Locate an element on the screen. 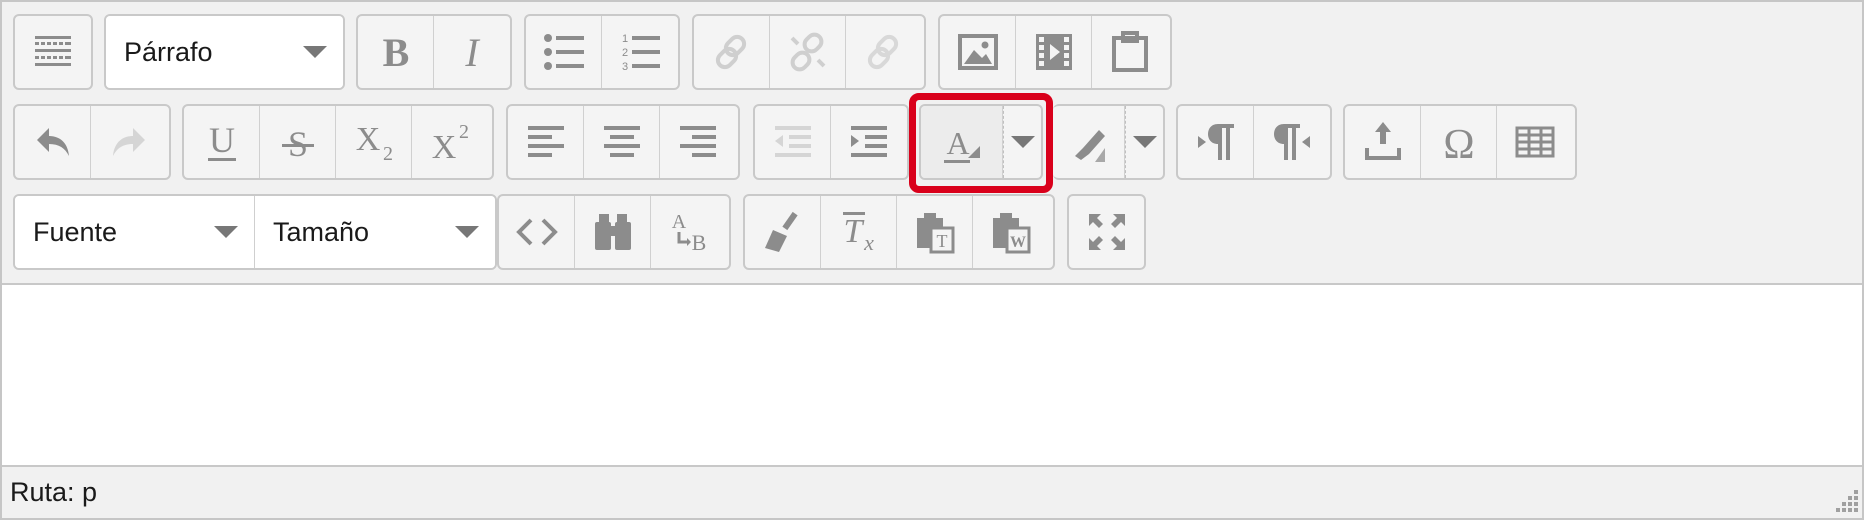 The image size is (1864, 520). align-center-button is located at coordinates (622, 142).